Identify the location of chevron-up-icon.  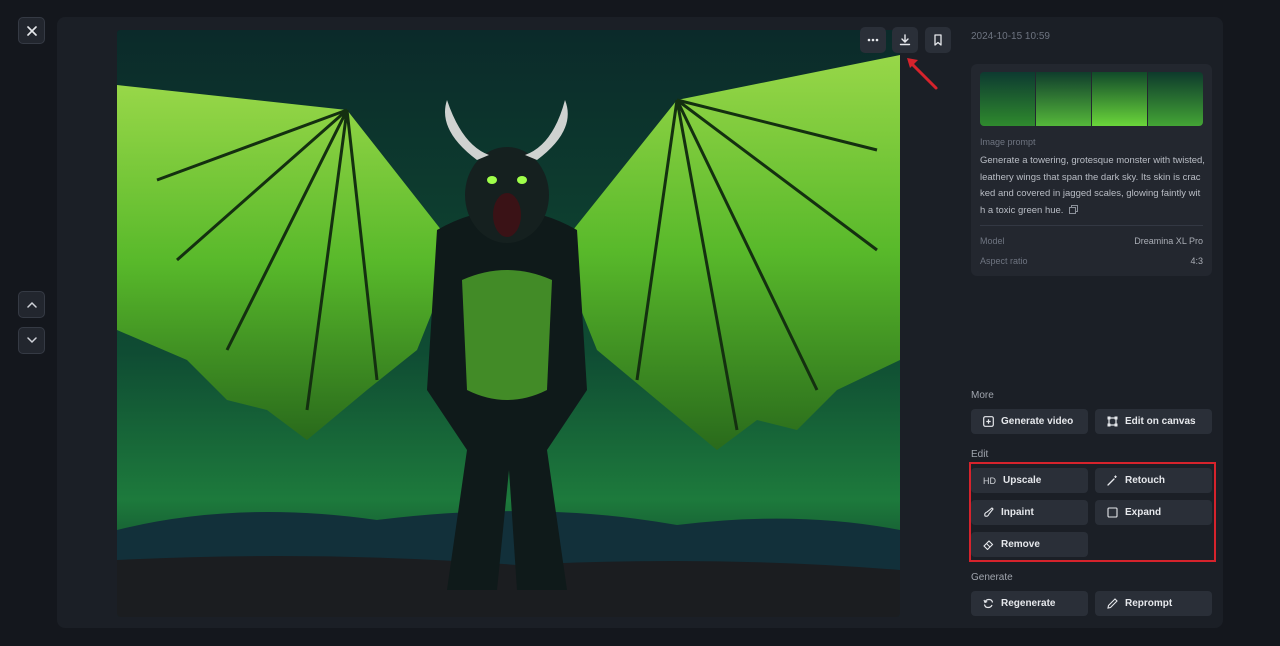
(31, 304).